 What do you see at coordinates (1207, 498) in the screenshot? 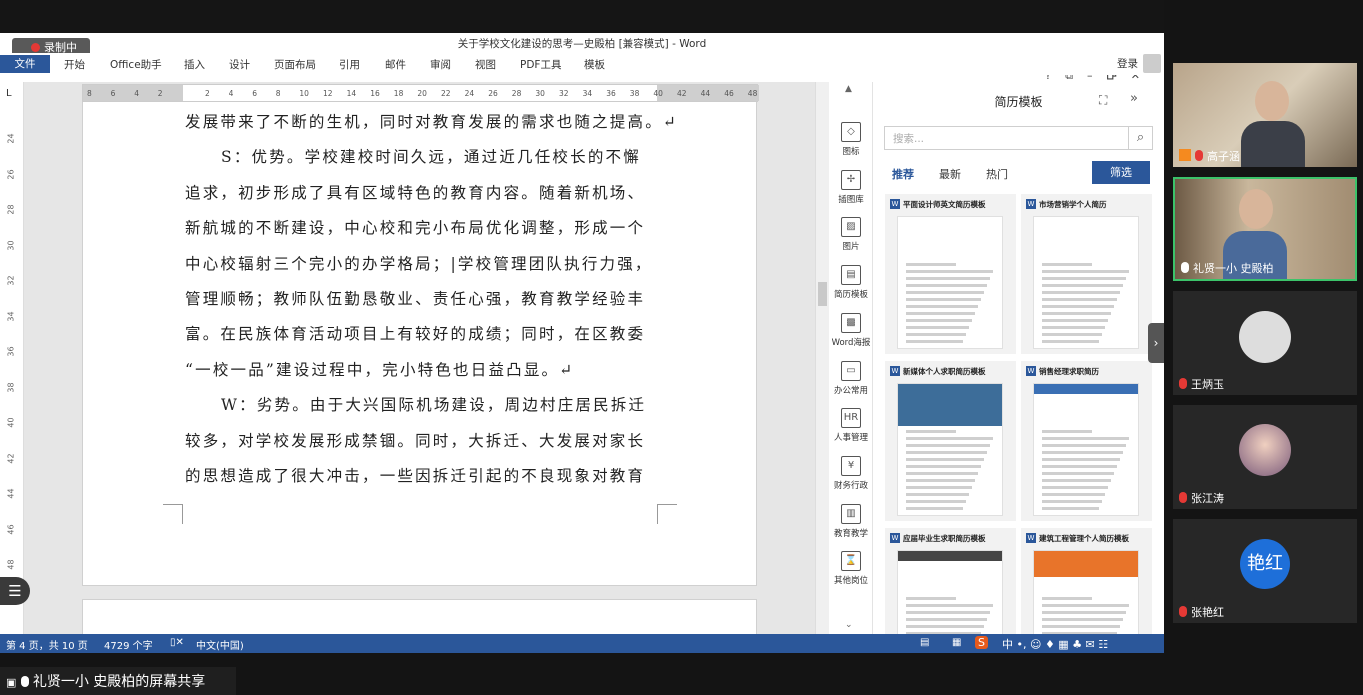
I see `participant-name-text: 张江涛` at bounding box center [1207, 498].